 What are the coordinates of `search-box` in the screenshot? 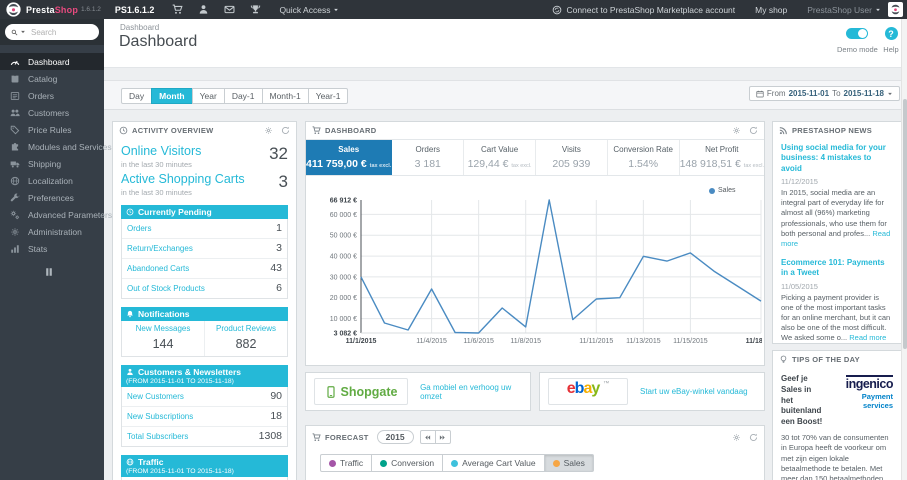 It's located at (52, 32).